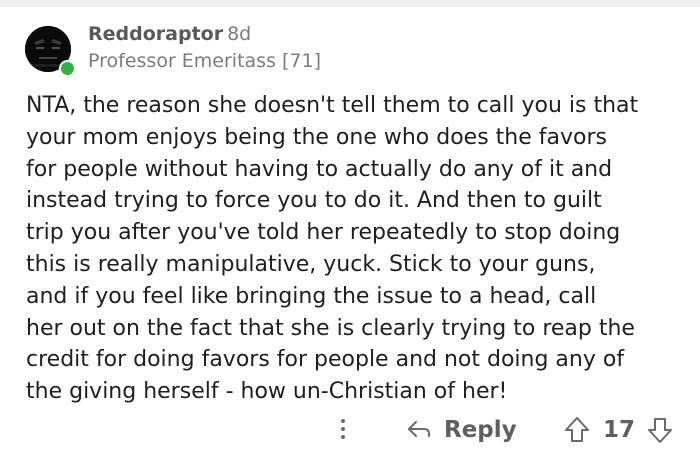  What do you see at coordinates (480, 430) in the screenshot?
I see `reply-label: Reply` at bounding box center [480, 430].